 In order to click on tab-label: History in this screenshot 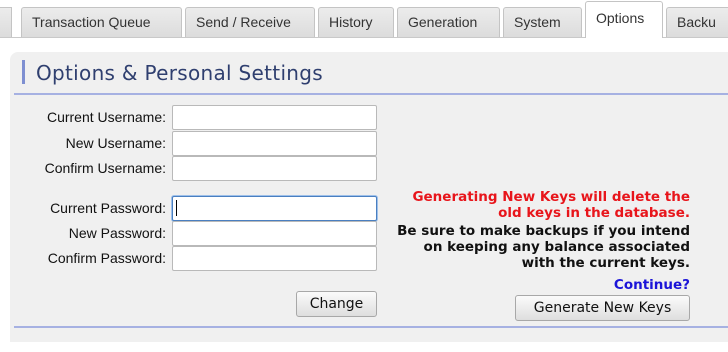, I will do `click(351, 22)`.